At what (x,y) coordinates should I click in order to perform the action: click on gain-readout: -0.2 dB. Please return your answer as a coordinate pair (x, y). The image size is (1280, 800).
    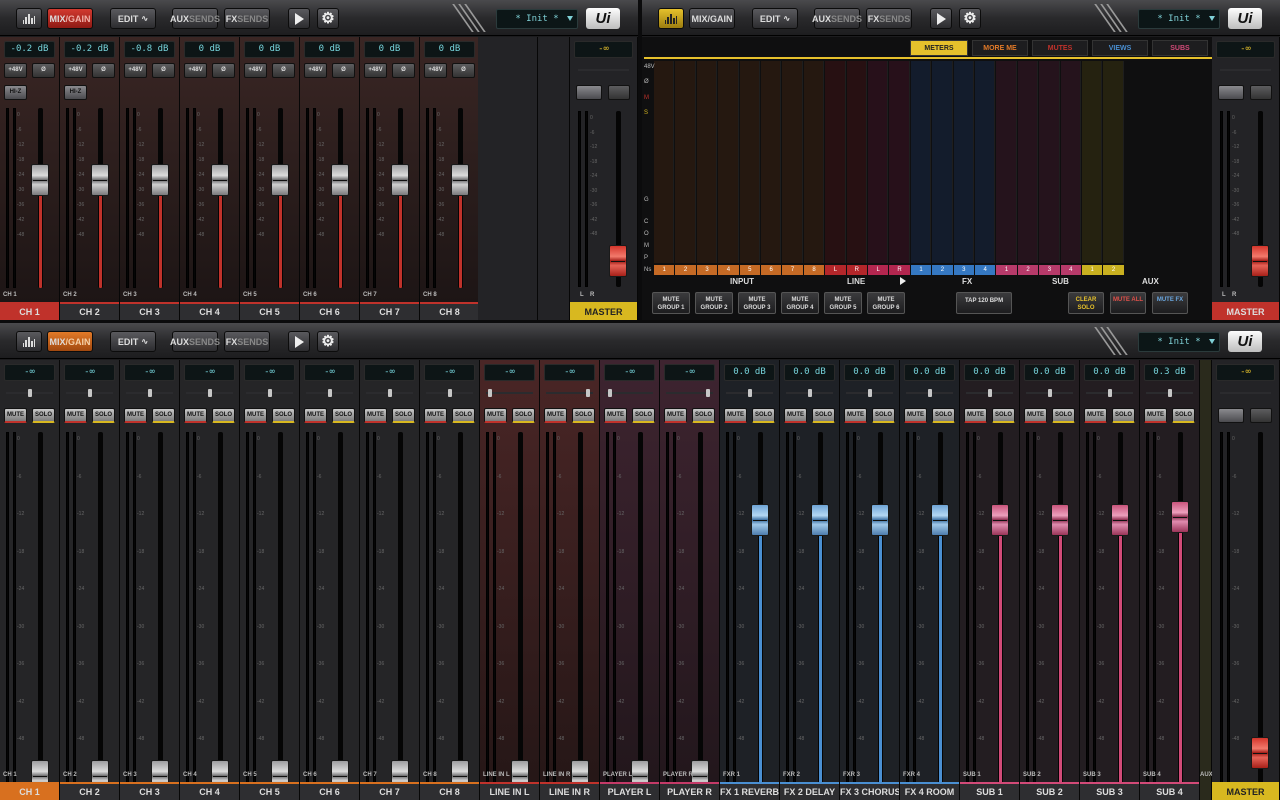
    Looking at the image, I should click on (89, 49).